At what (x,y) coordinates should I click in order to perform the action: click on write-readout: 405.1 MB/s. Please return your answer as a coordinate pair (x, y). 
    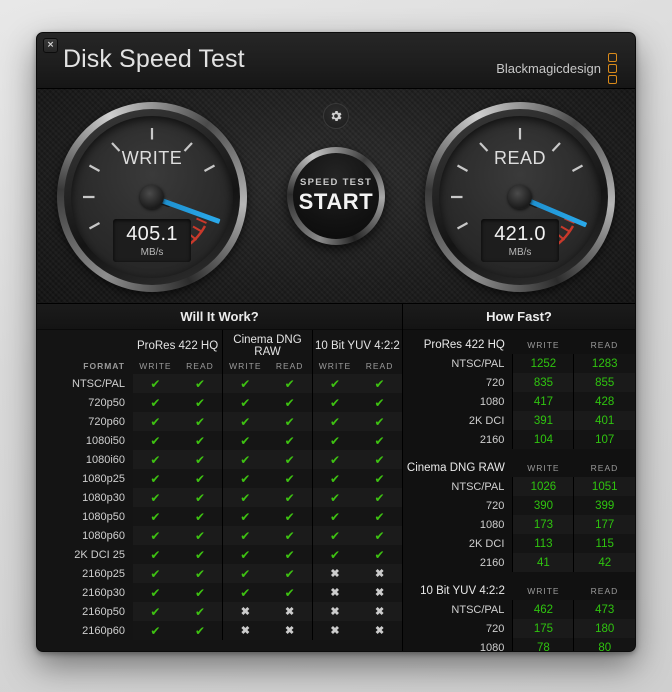
    Looking at the image, I should click on (152, 240).